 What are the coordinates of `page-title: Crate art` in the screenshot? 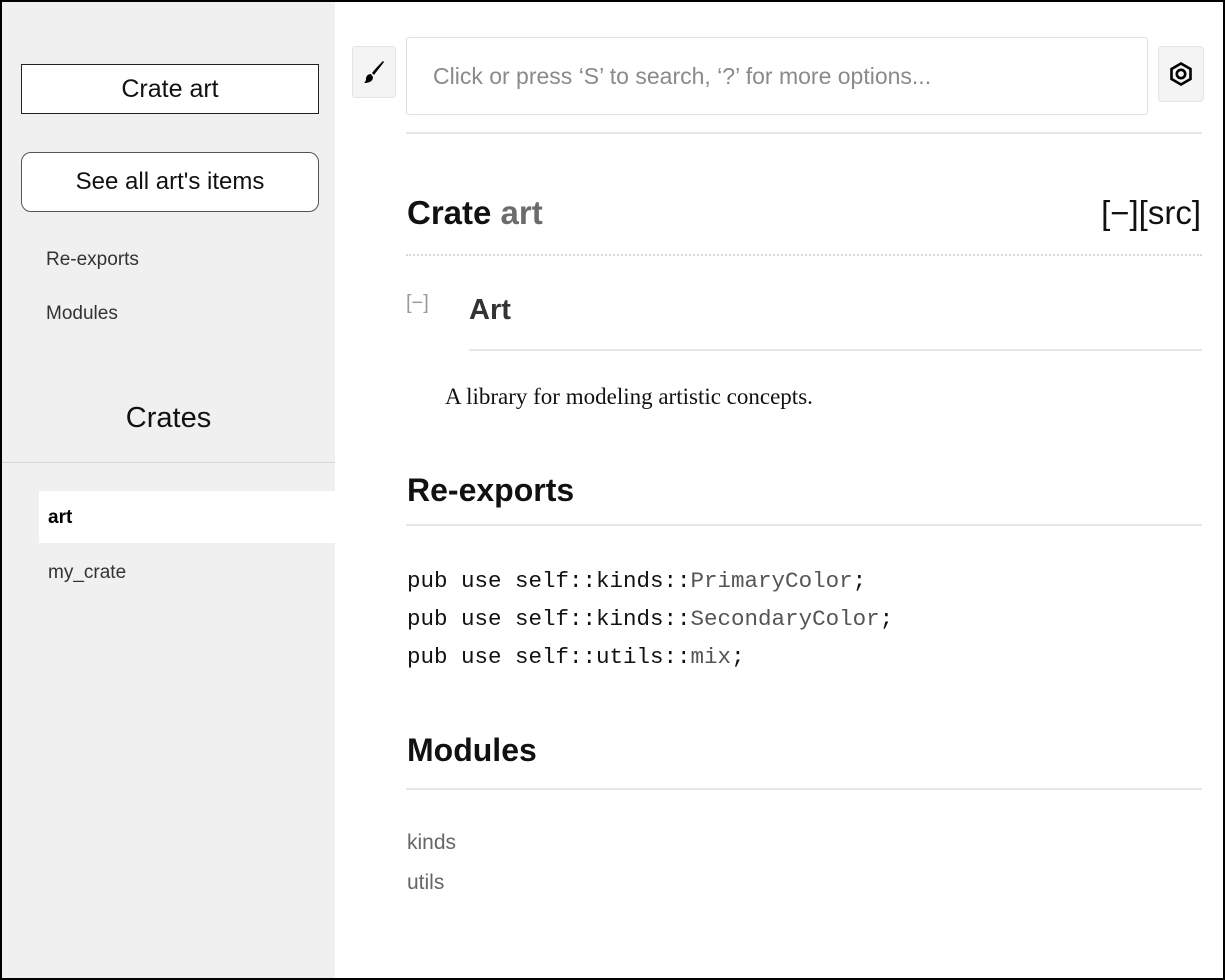 It's located at (475, 213).